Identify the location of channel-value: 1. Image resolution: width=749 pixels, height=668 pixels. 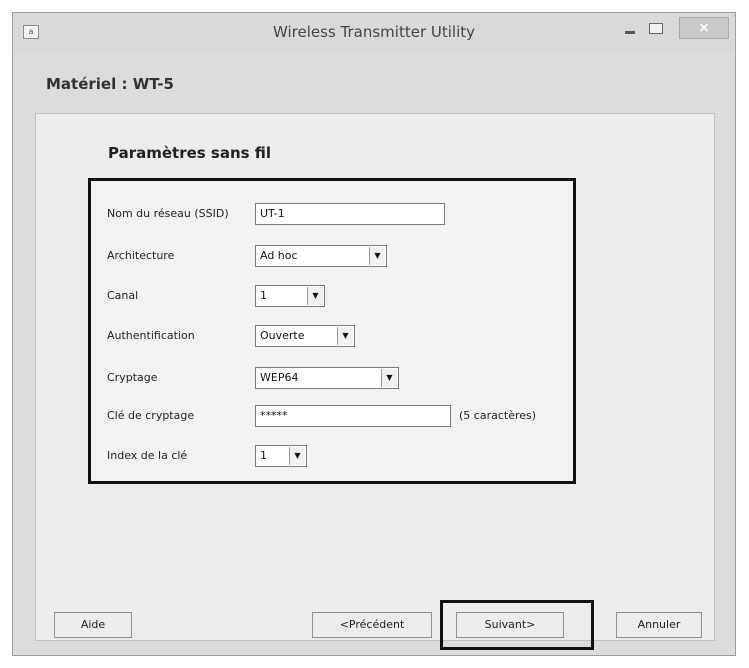
(263, 295).